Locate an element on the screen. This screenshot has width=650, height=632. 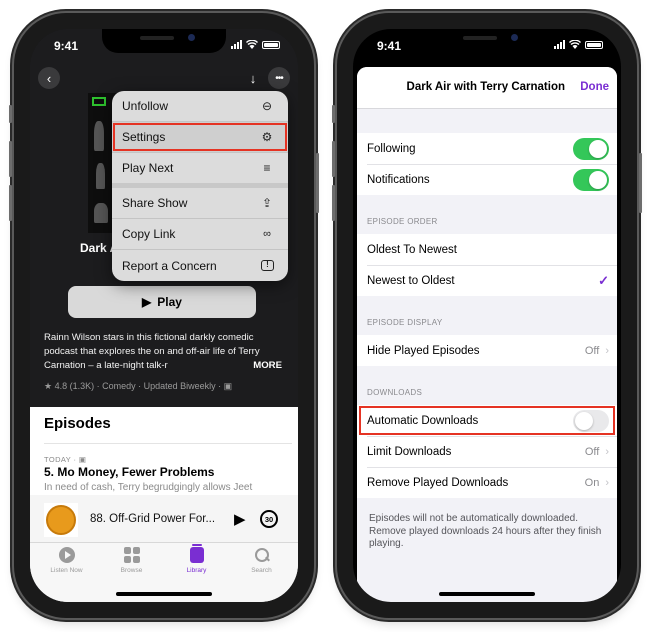
tab-listen-now: Listen Now is located at coordinates (66, 572).